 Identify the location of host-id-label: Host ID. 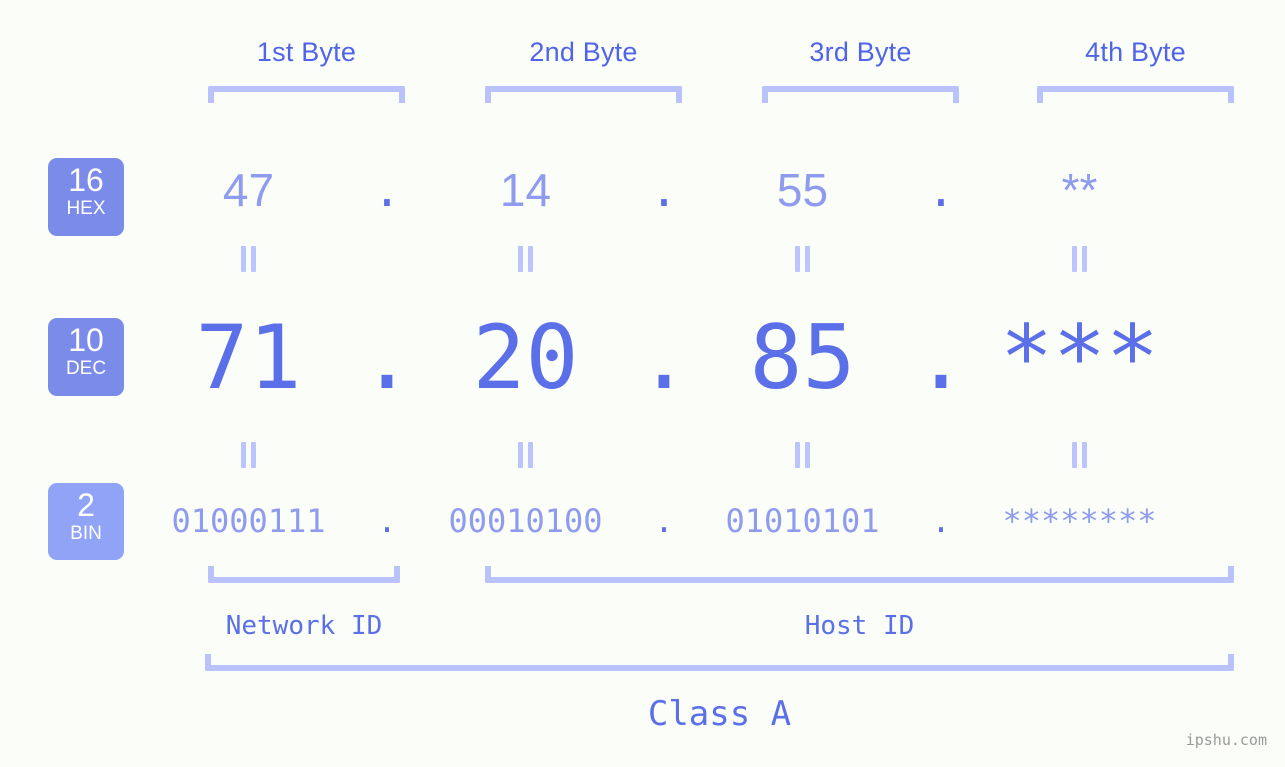
(859, 626).